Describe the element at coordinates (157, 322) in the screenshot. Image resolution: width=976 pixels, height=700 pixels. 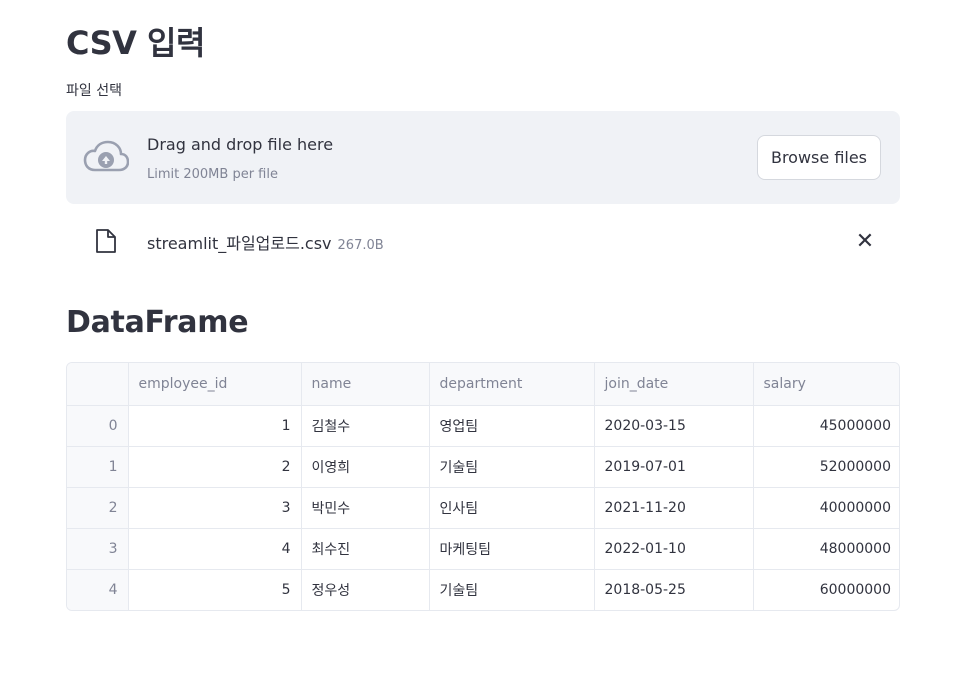
I see `section-title: DataFrame` at that location.